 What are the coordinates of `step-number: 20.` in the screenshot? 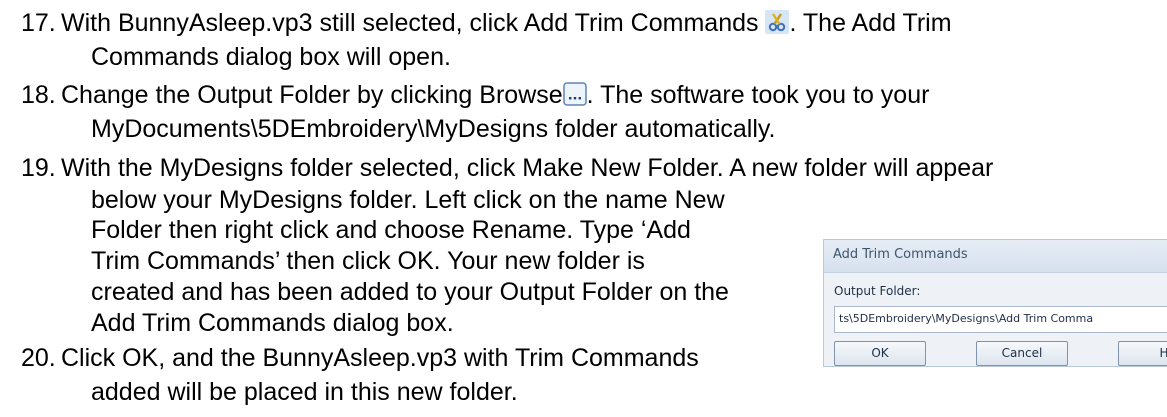 It's located at (38, 358).